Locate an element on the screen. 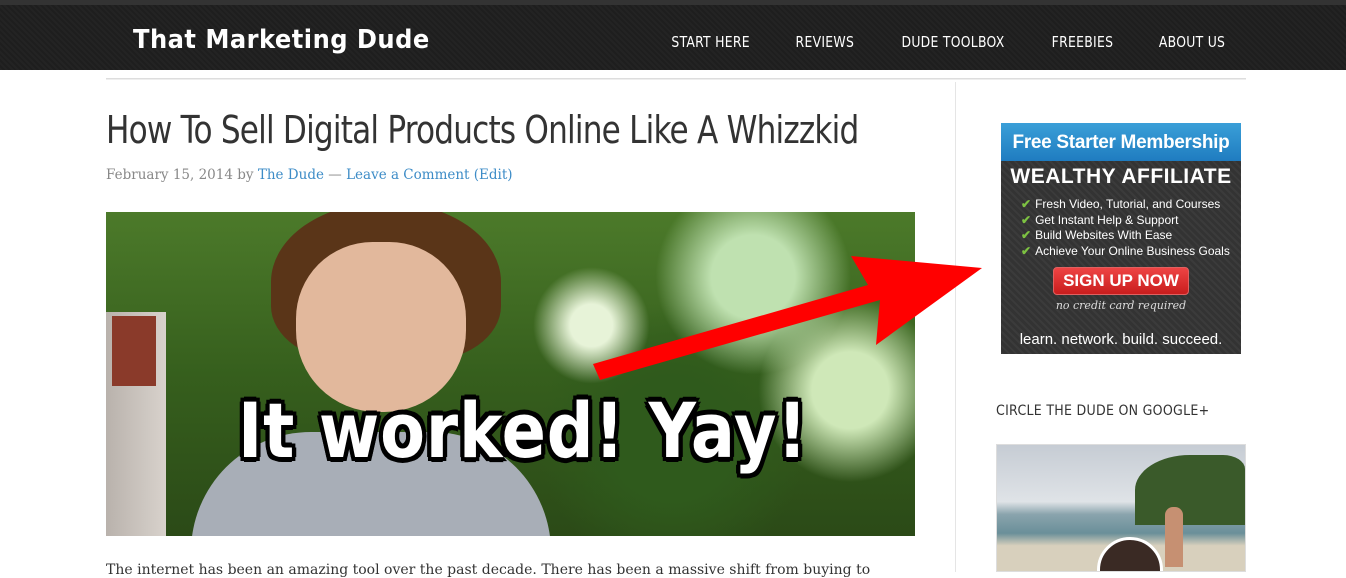  author-link: The Dude is located at coordinates (291, 175).